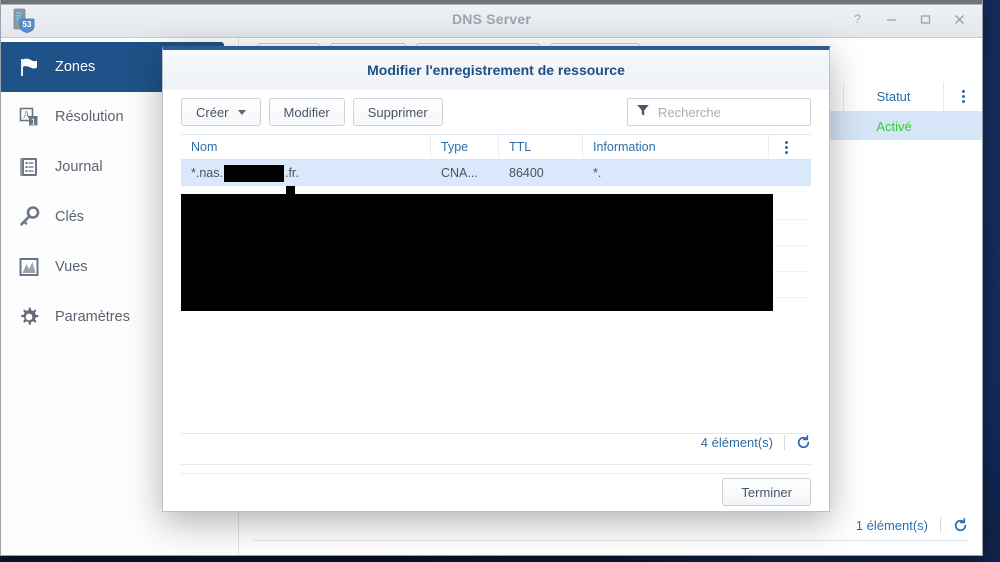 This screenshot has height=562, width=1000. What do you see at coordinates (963, 126) in the screenshot?
I see `zones-row-end` at bounding box center [963, 126].